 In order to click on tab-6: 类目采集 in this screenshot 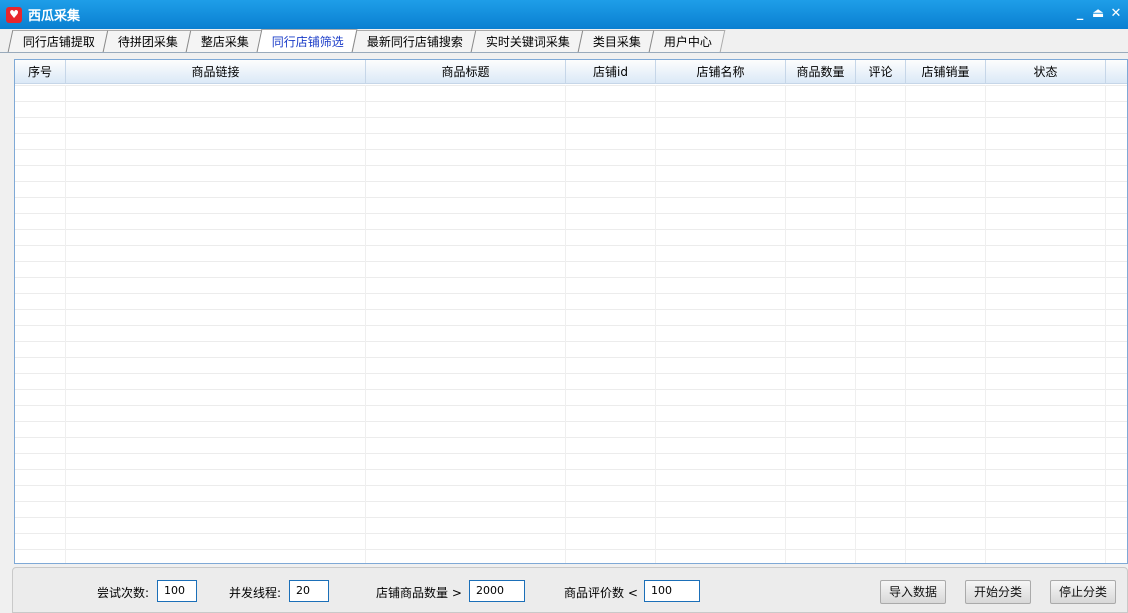, I will do `click(616, 41)`.